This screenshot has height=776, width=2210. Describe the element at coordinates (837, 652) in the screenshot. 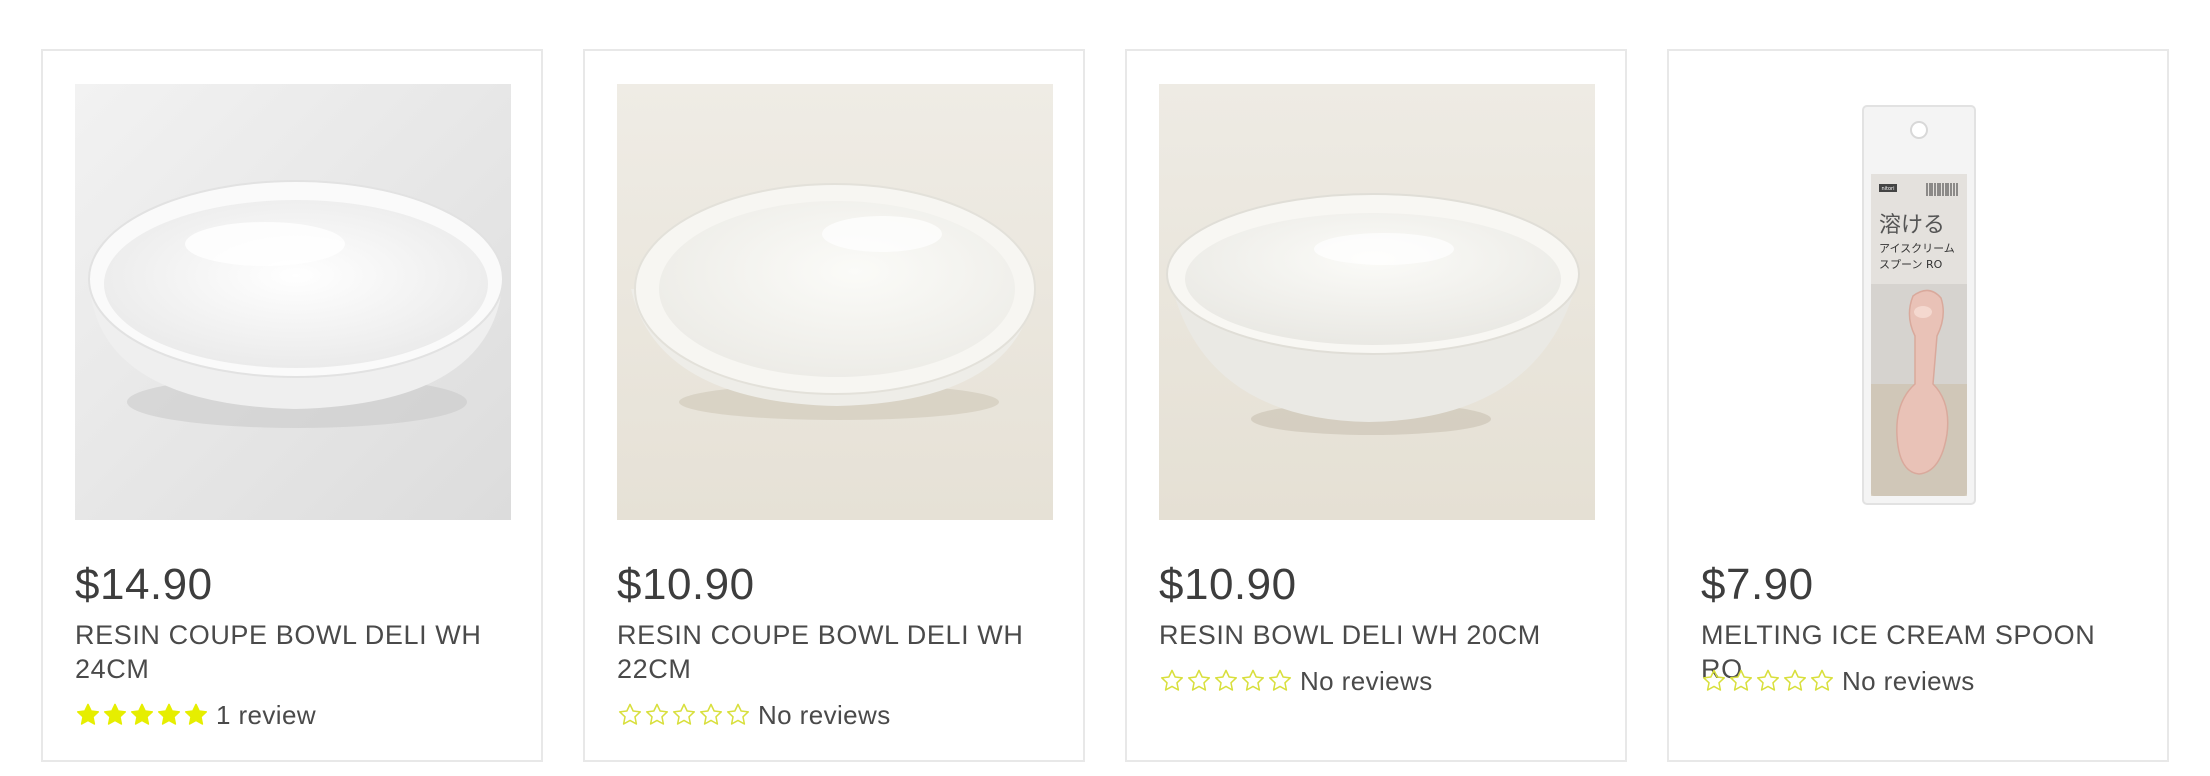

I see `product-title: RESIN COUPE BOWL DELI WH 22CM` at that location.